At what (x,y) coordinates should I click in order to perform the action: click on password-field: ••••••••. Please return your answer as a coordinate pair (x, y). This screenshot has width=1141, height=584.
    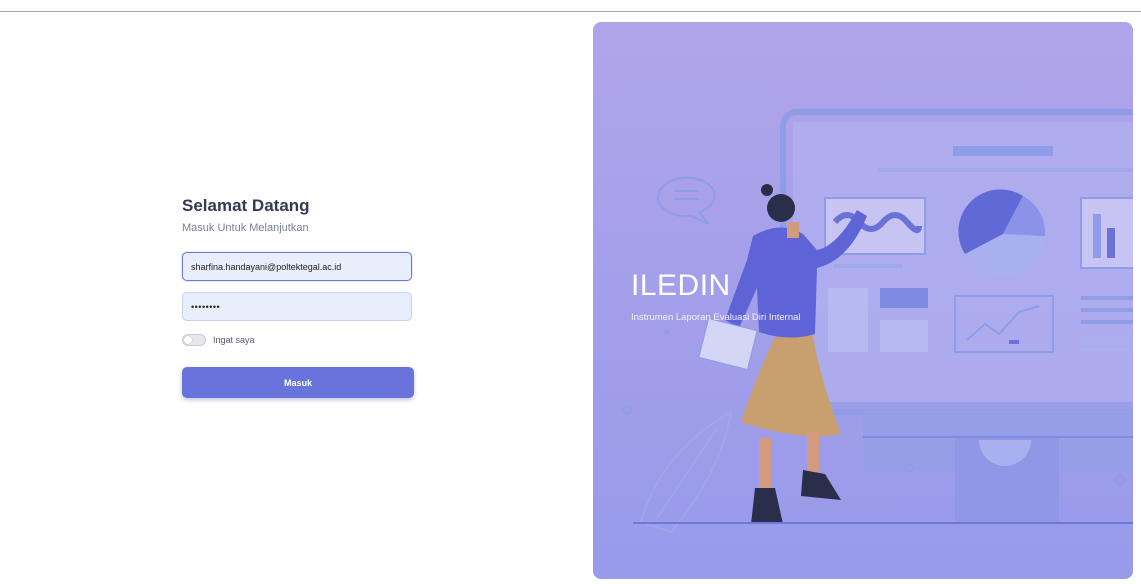
    Looking at the image, I should click on (297, 306).